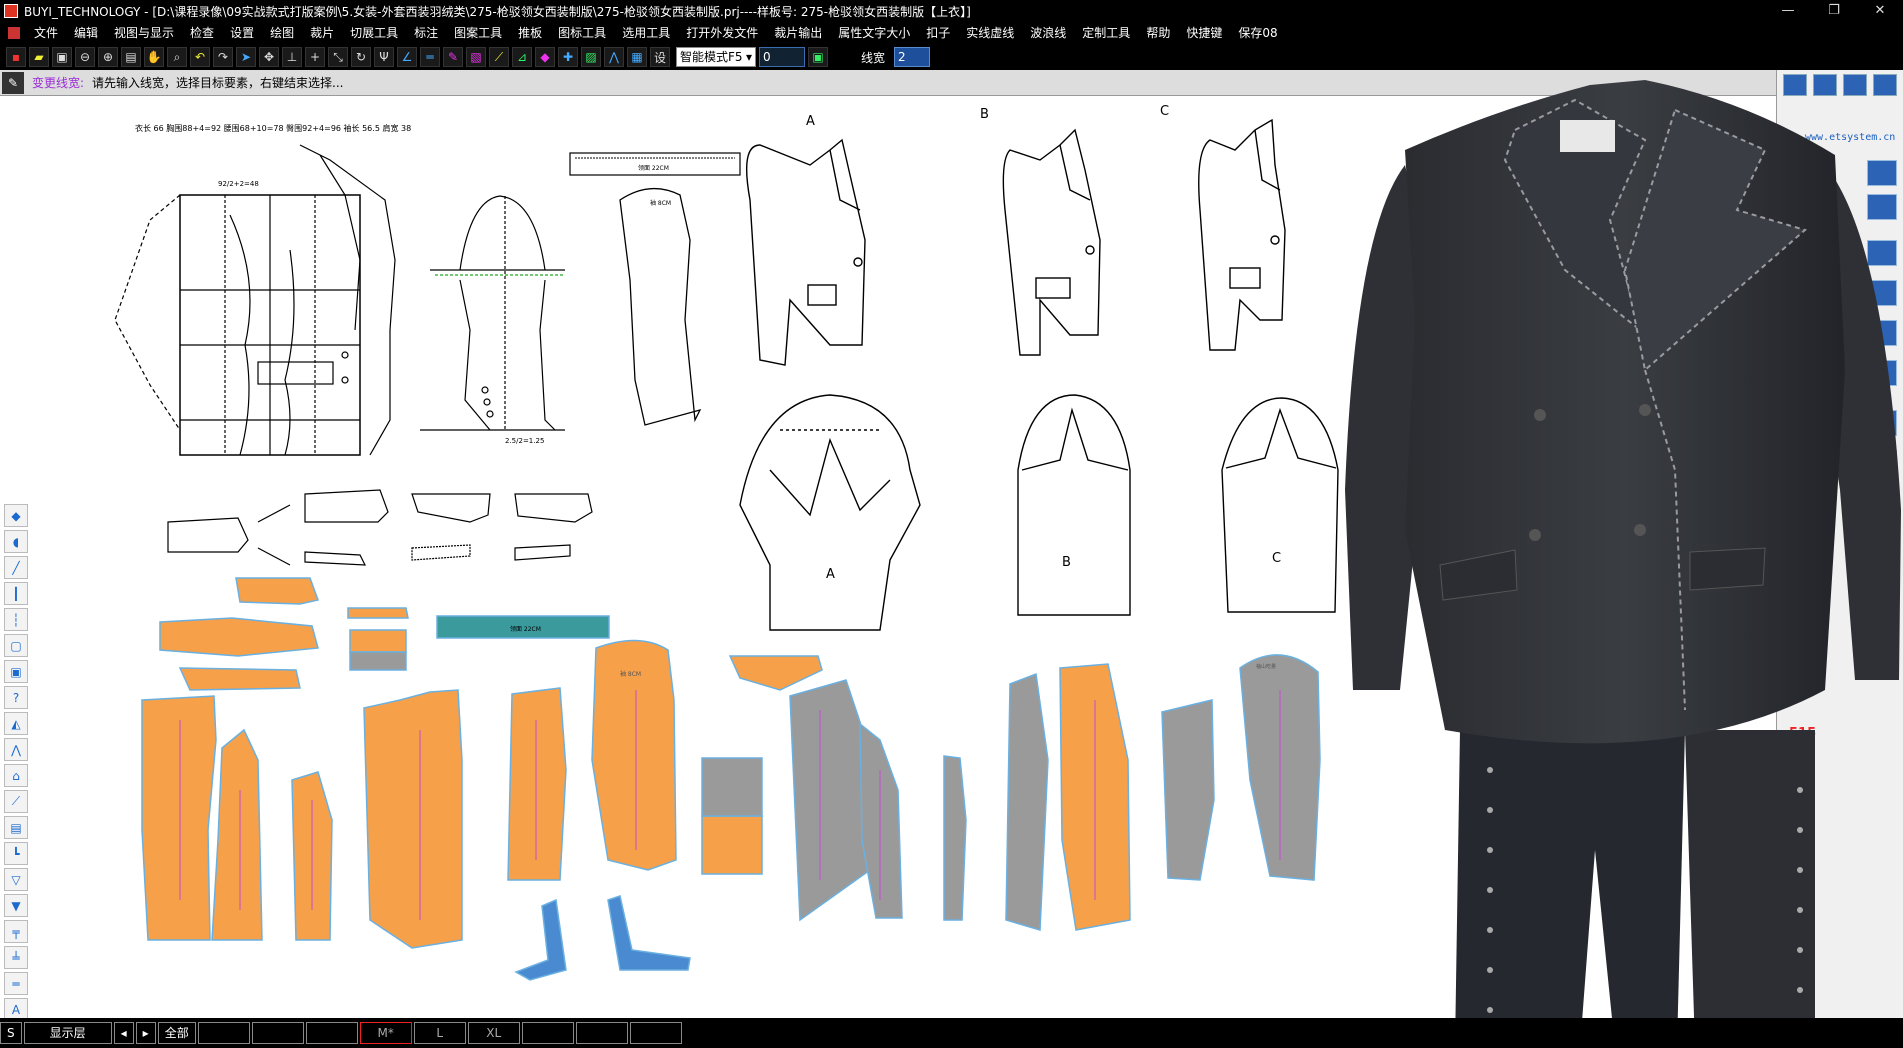  What do you see at coordinates (1788, 11) in the screenshot?
I see `minimize-button: —` at bounding box center [1788, 11].